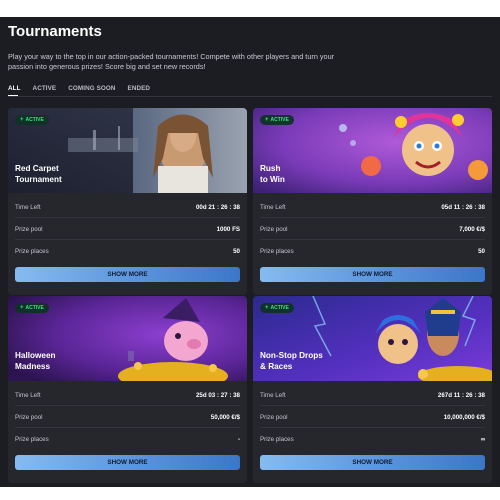 The height and width of the screenshot is (500, 500). Describe the element at coordinates (482, 439) in the screenshot. I see `prize-places-value: ∞` at that location.